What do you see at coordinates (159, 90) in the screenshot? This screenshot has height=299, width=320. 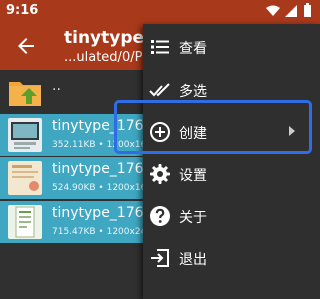 I see `double-check-icon` at bounding box center [159, 90].